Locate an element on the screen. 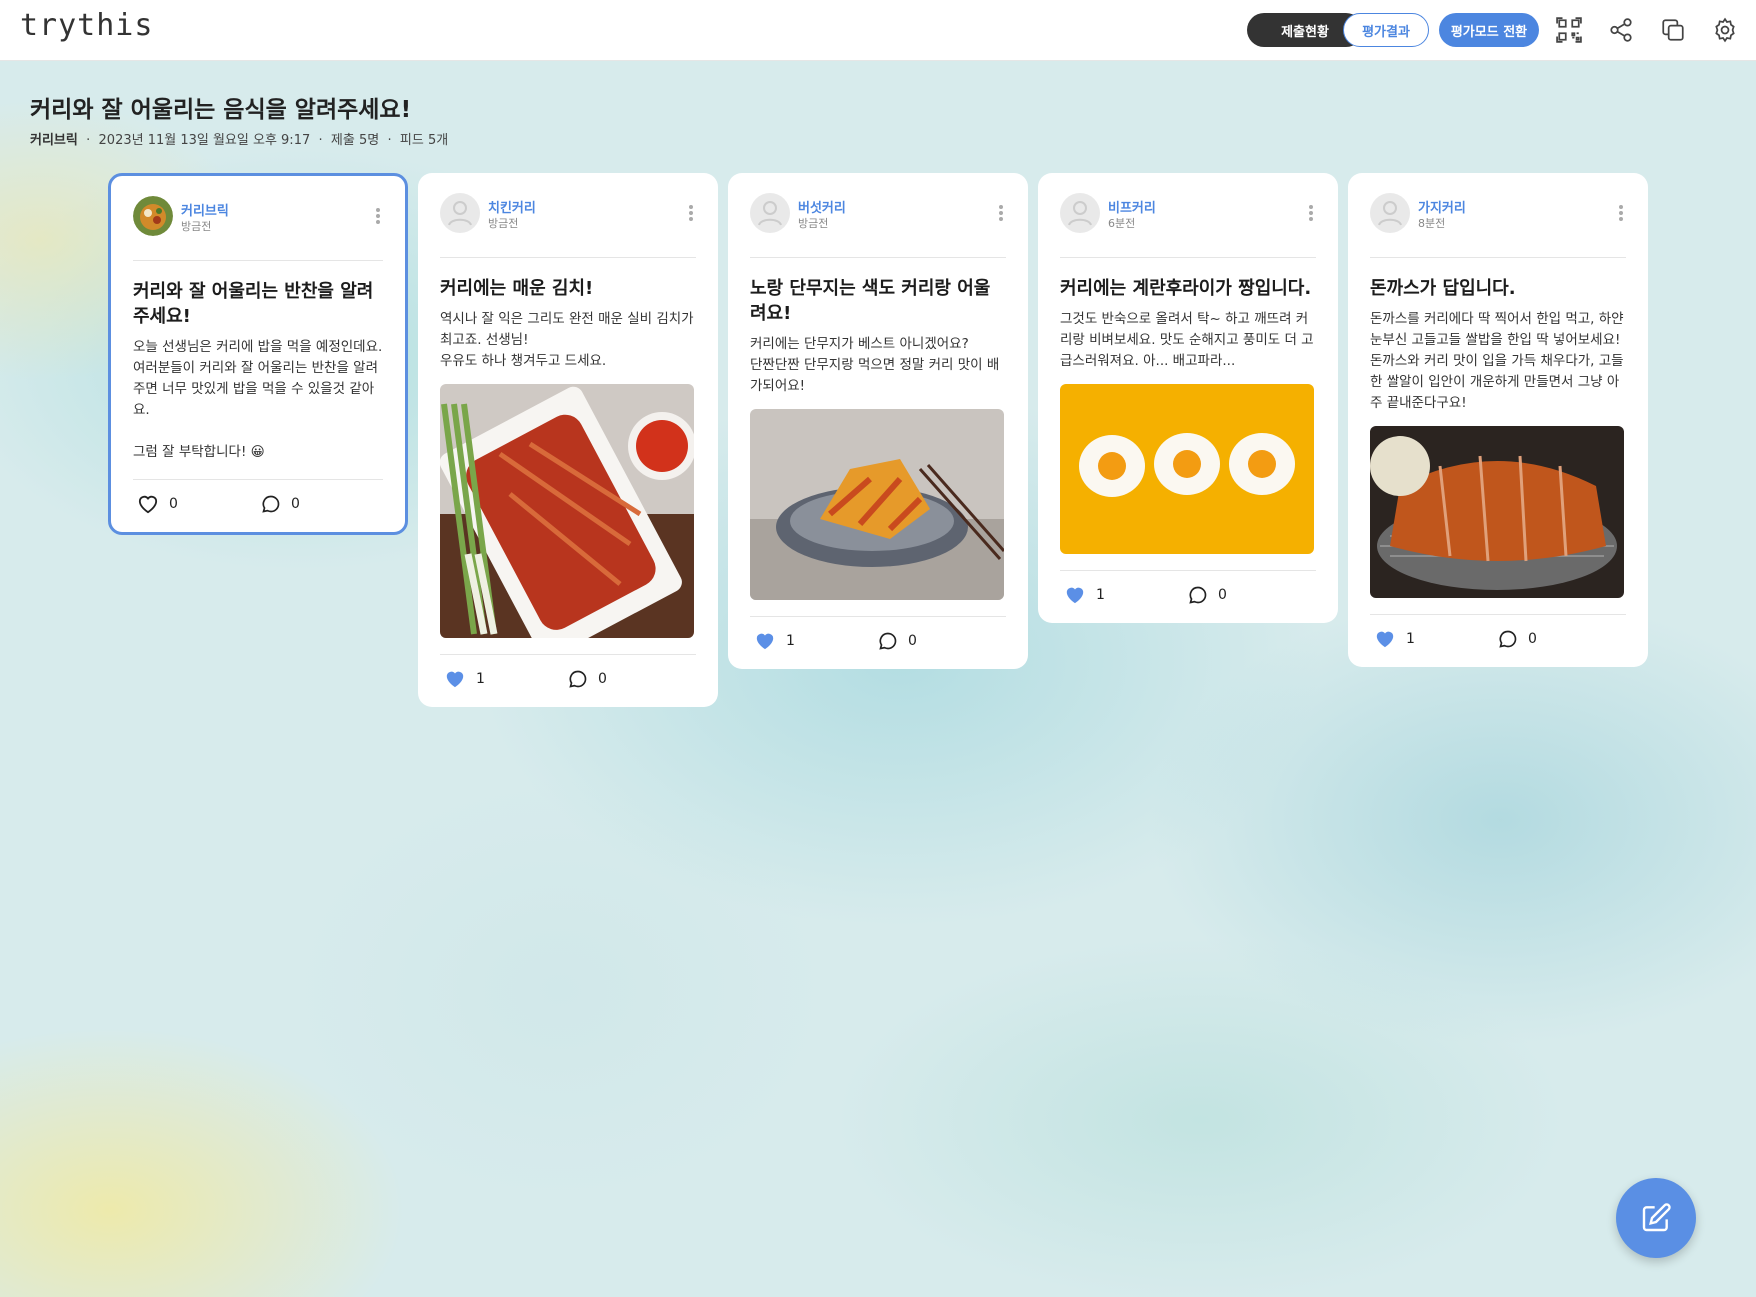 This screenshot has height=1297, width=1756. card-time: 8분전 is located at coordinates (1432, 223).